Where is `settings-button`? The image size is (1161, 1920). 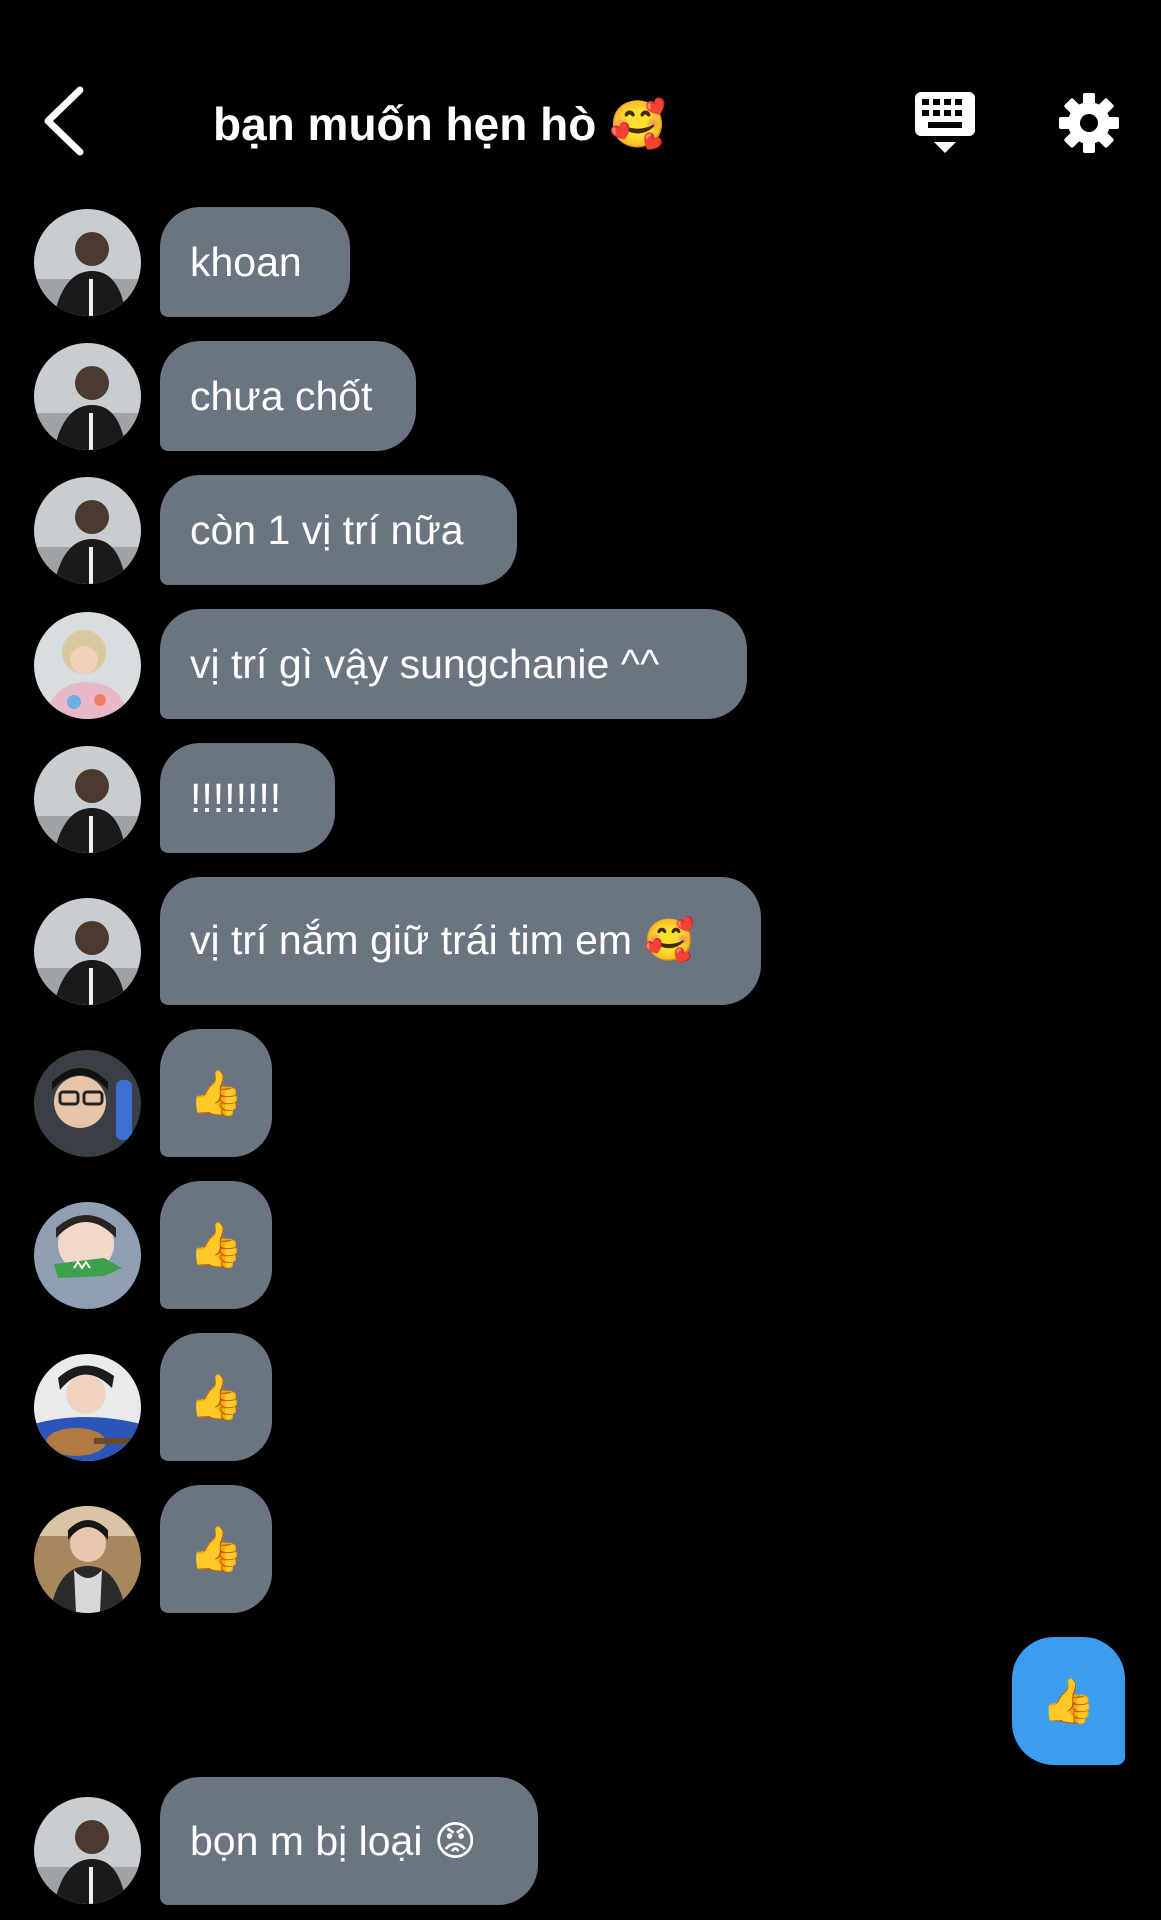 settings-button is located at coordinates (1089, 123).